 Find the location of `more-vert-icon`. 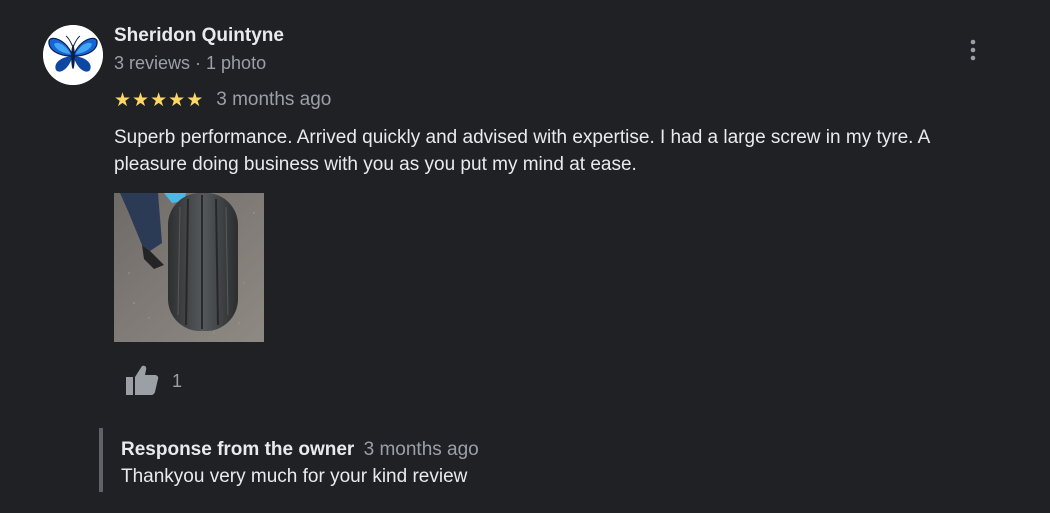

more-vert-icon is located at coordinates (973, 50).